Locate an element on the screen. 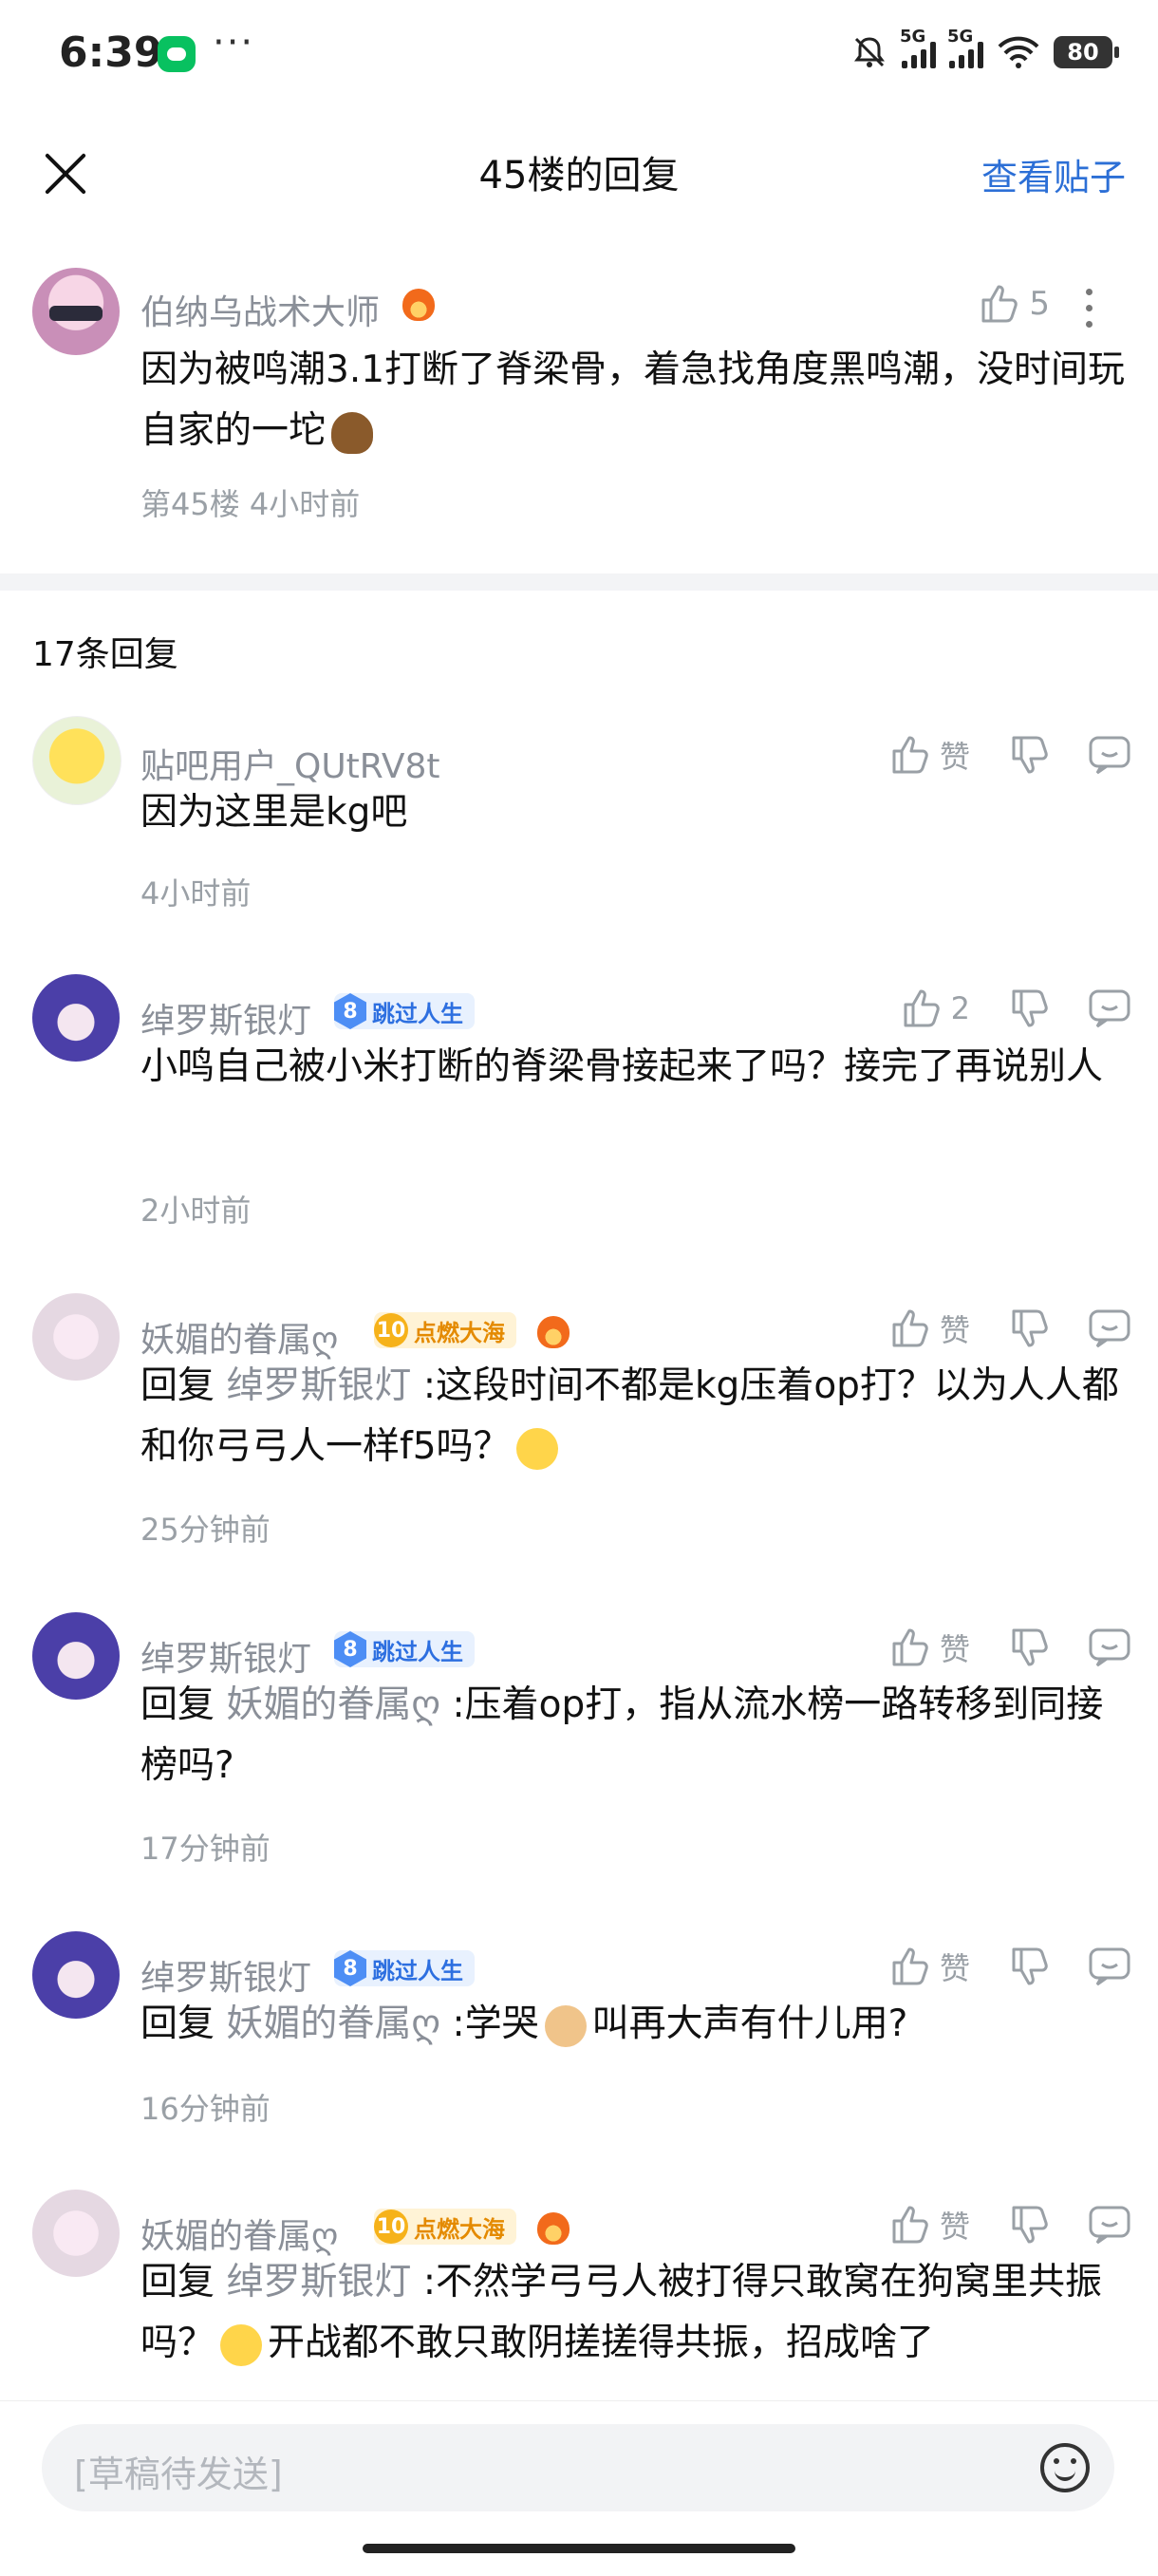 The height and width of the screenshot is (2576, 1158). like-button: 2 is located at coordinates (935, 1008).